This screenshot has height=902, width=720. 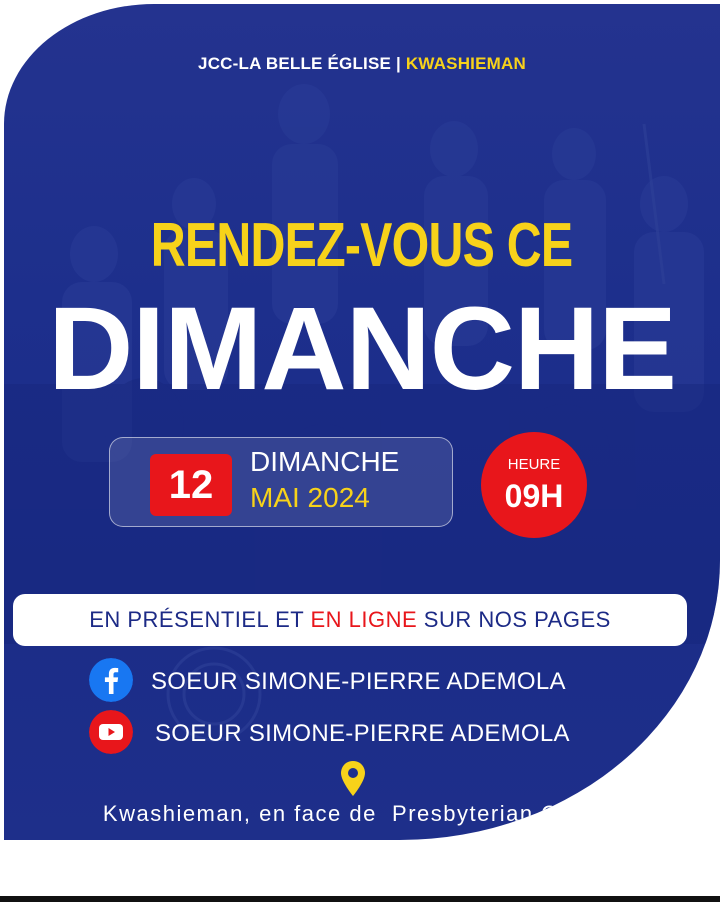 What do you see at coordinates (111, 680) in the screenshot?
I see `facebook-icon` at bounding box center [111, 680].